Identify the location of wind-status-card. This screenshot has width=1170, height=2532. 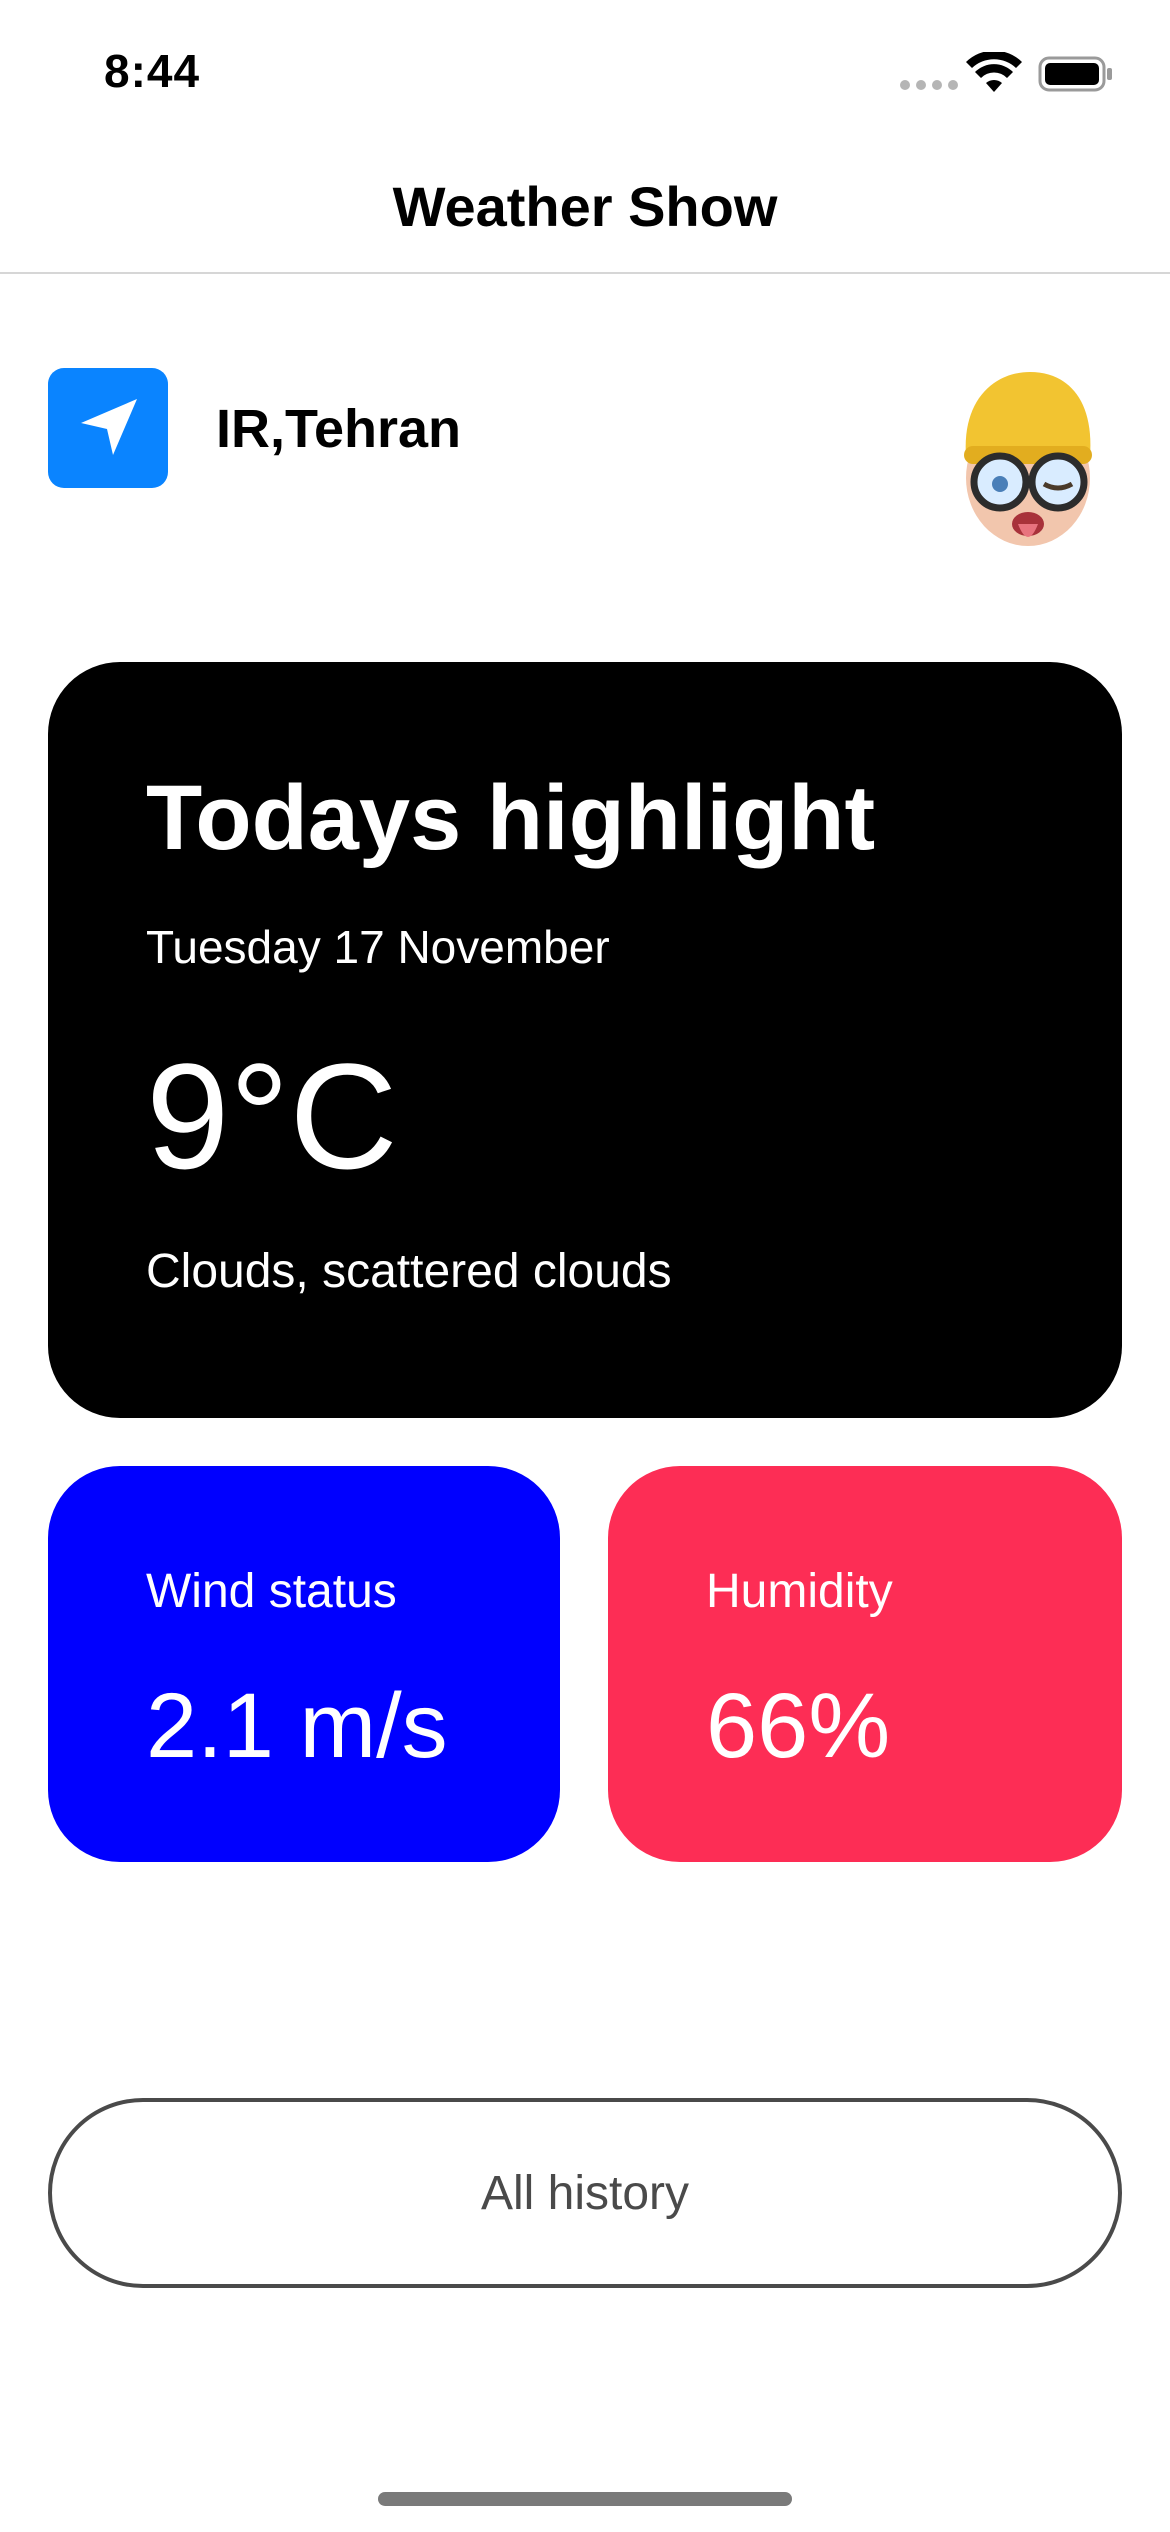
(304, 1664).